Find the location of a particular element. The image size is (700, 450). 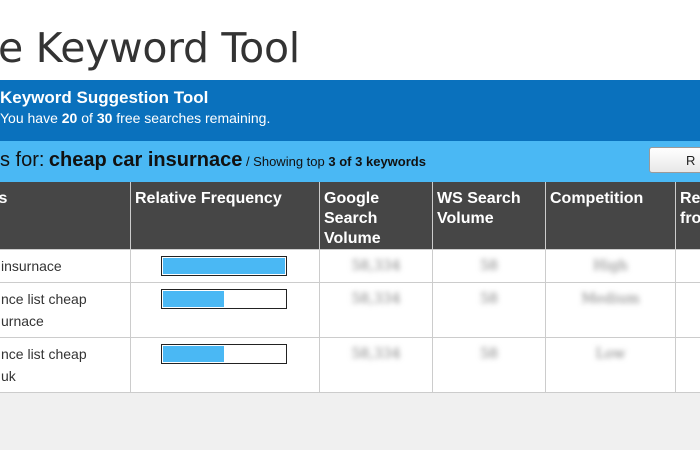

remaining-of: of is located at coordinates (87, 118).